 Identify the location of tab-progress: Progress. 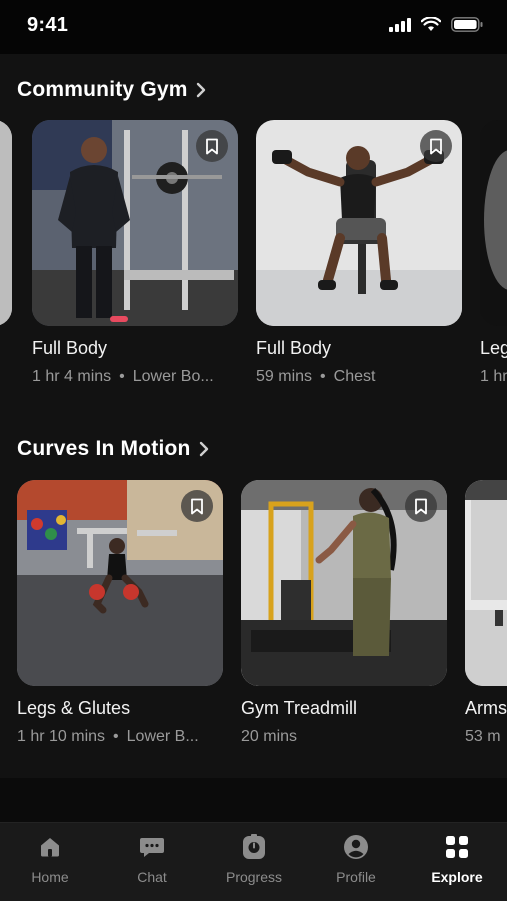
(254, 859).